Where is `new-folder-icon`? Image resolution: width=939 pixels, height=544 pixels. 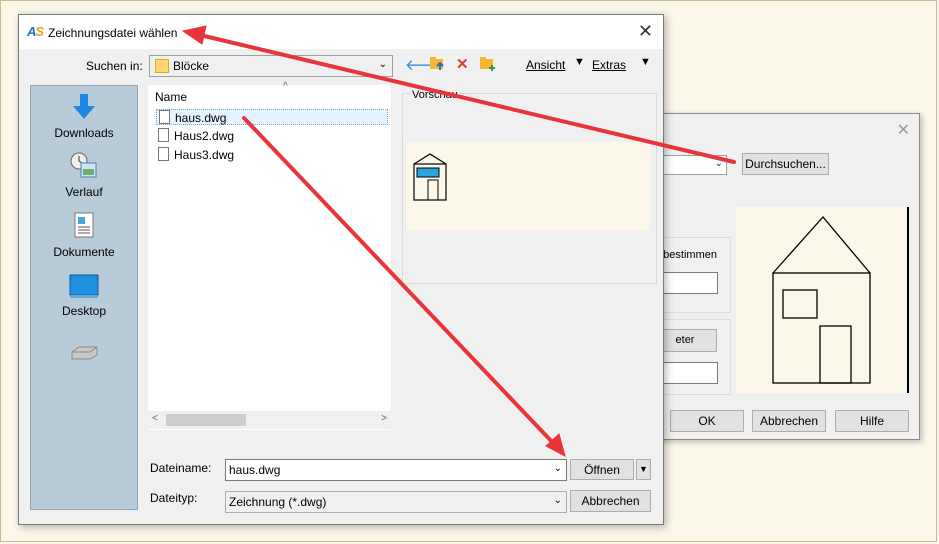 new-folder-icon is located at coordinates (488, 65).